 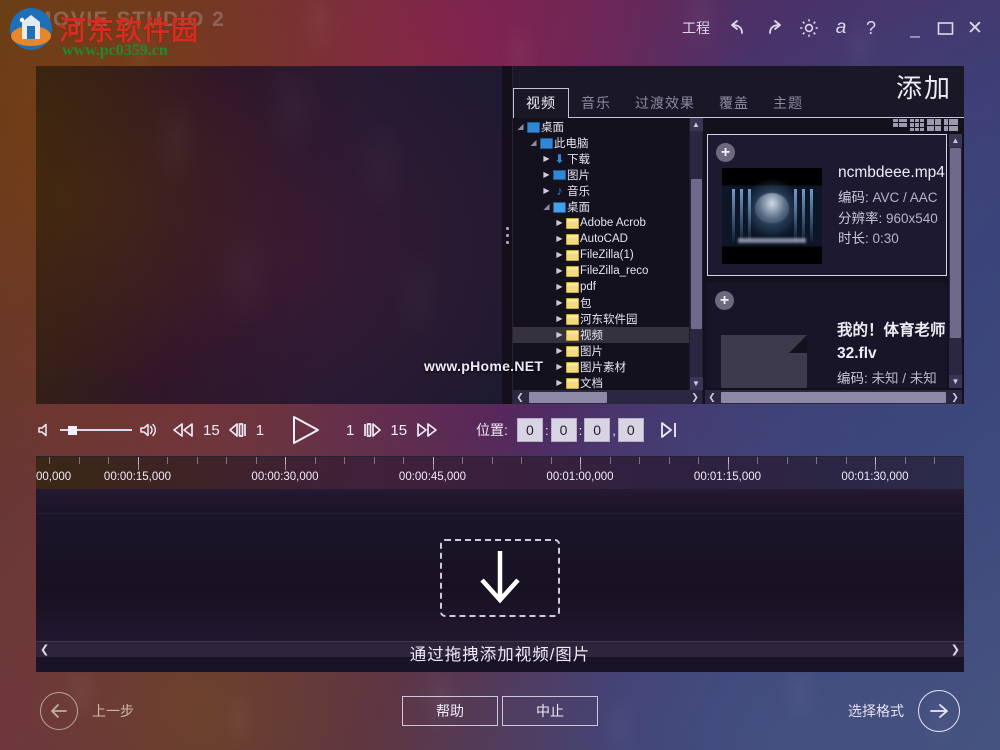 I want to click on back-button: 上一步, so click(x=87, y=711).